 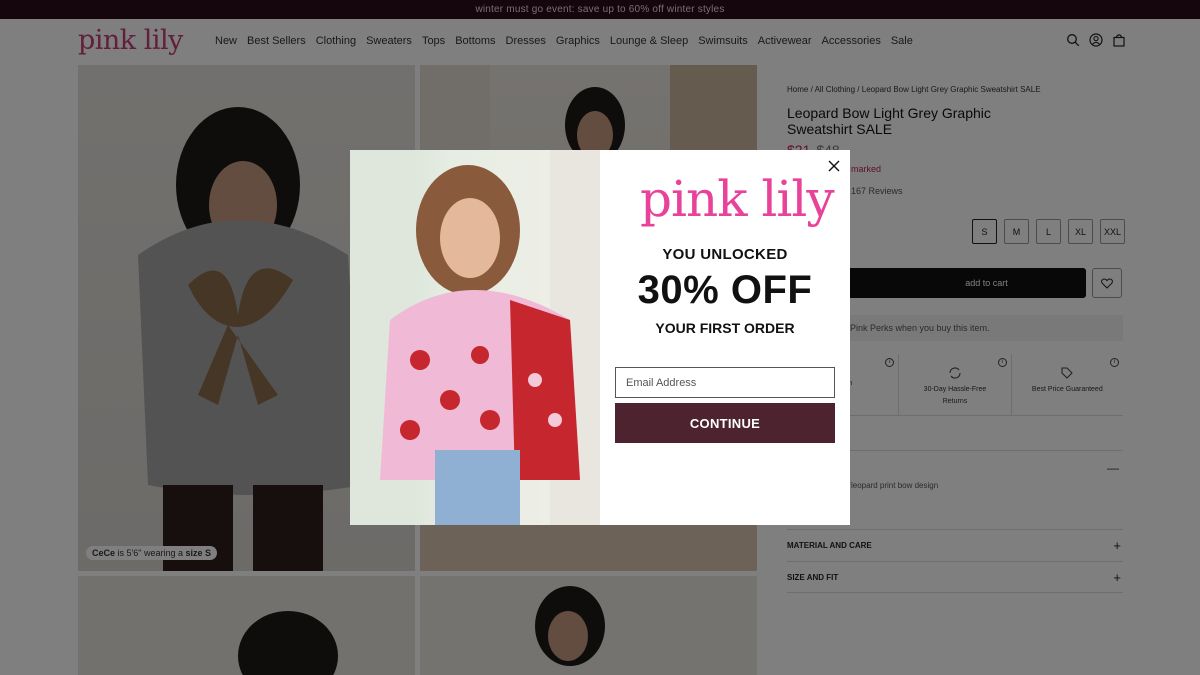 What do you see at coordinates (737, 199) in the screenshot?
I see `popup-logo: pink lily` at bounding box center [737, 199].